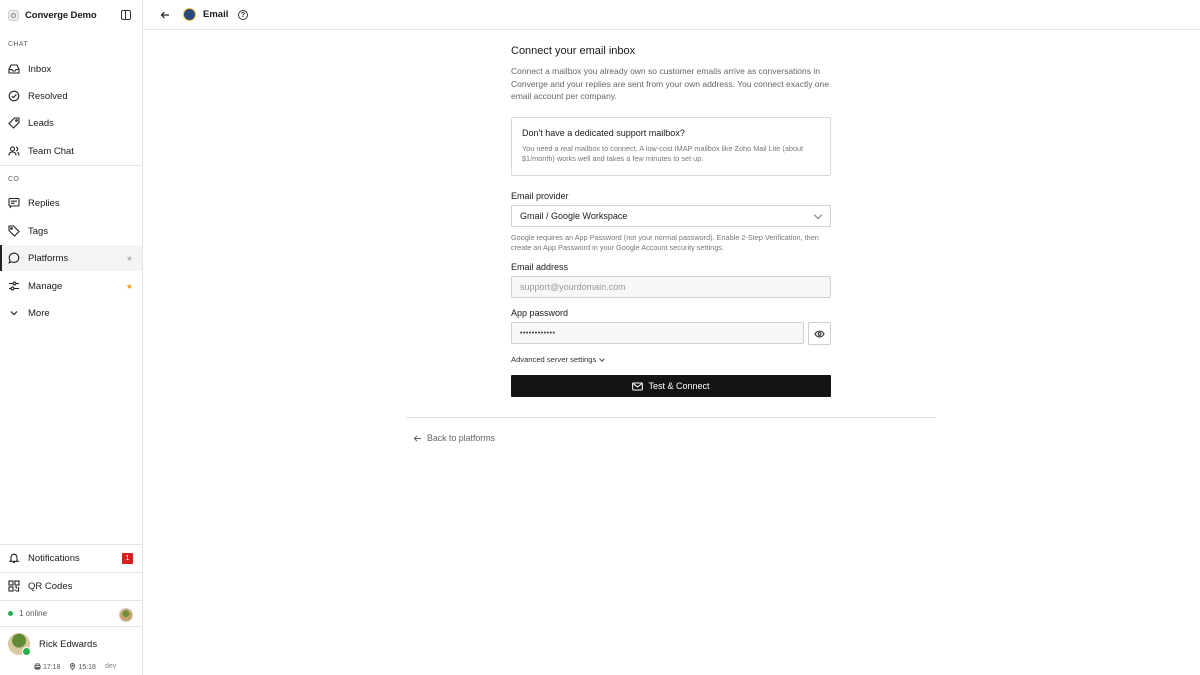 This screenshot has height=675, width=1200. I want to click on test-connect-button: Test & Connect, so click(671, 386).